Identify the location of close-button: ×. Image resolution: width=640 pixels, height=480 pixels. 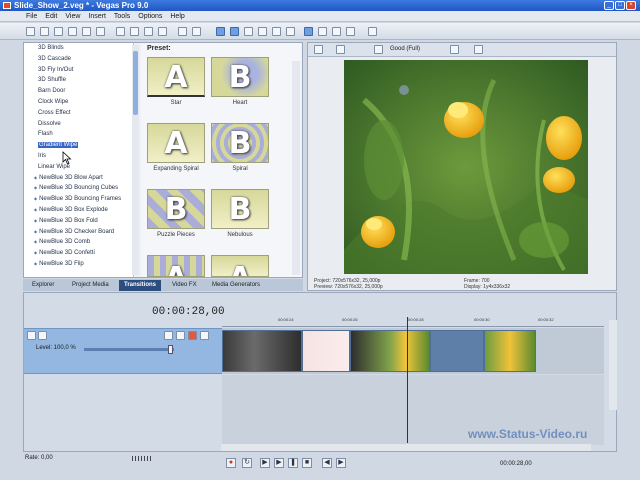
(631, 5).